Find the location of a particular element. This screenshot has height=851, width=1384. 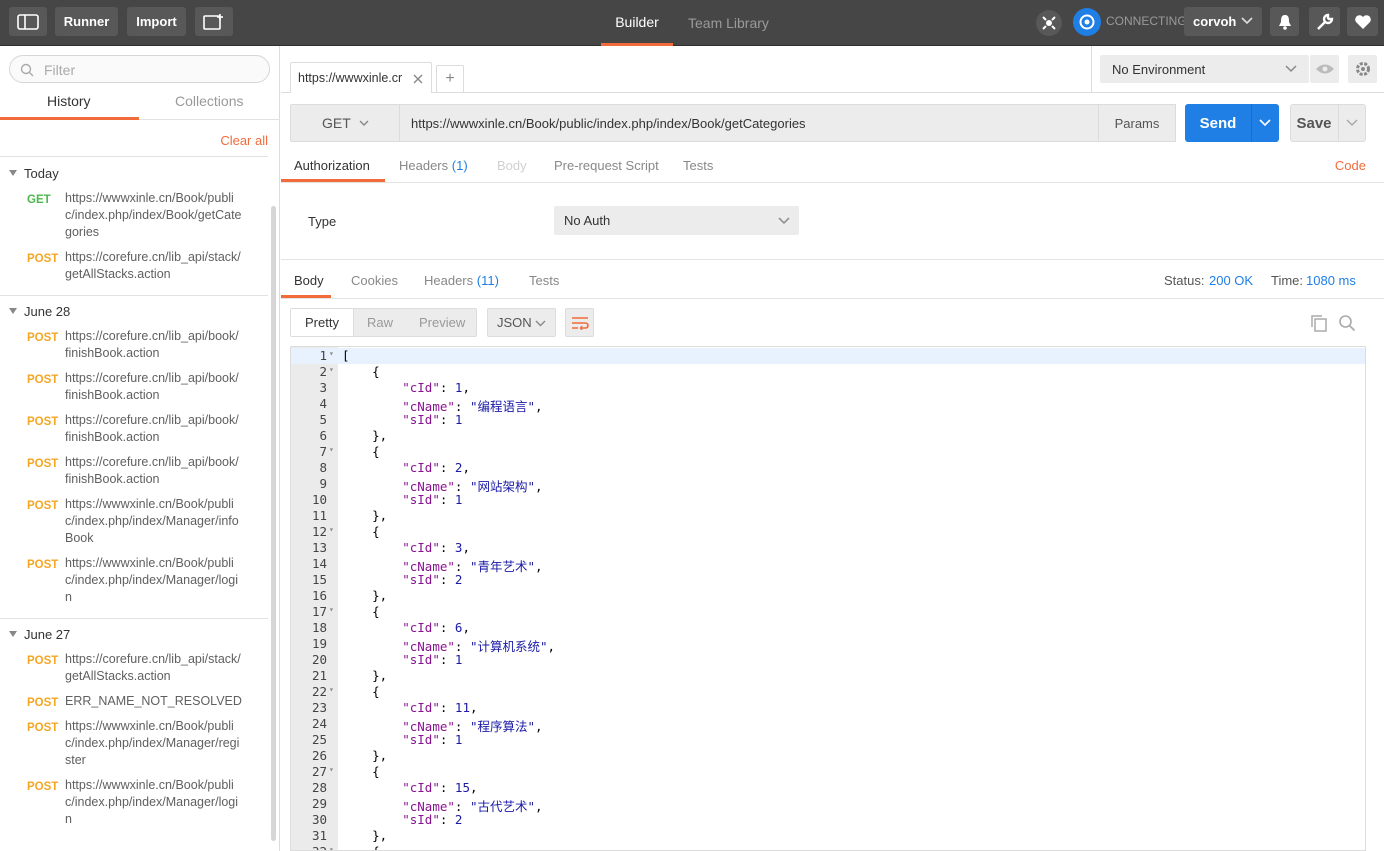

sync-button is located at coordinates (1087, 22).